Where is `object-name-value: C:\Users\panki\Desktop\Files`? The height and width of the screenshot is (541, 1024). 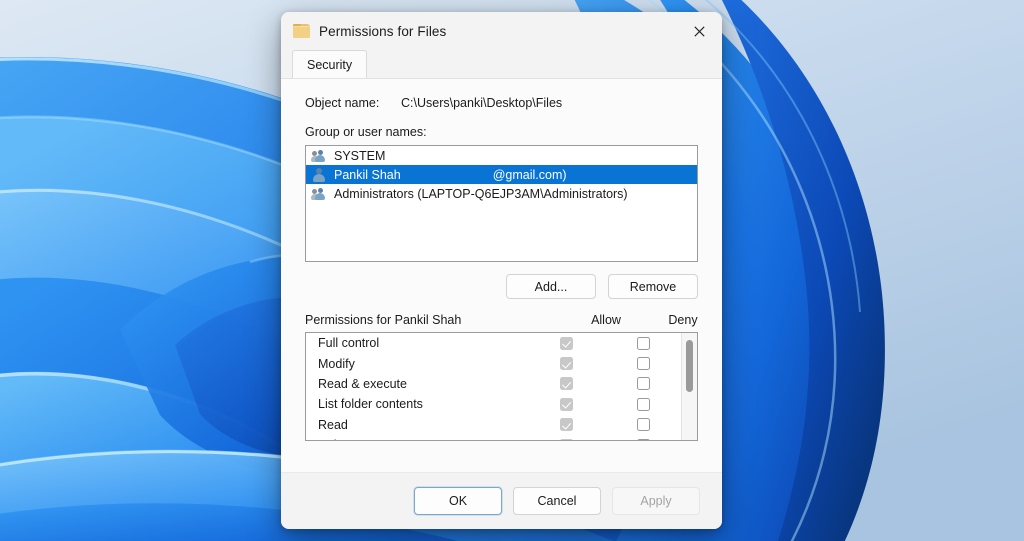 object-name-value: C:\Users\panki\Desktop\Files is located at coordinates (482, 103).